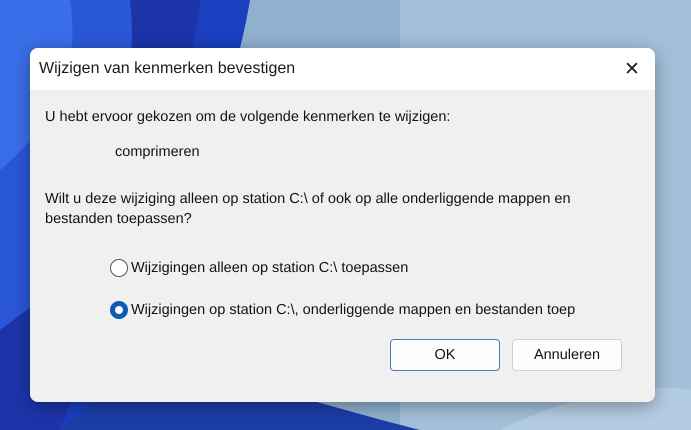 The width and height of the screenshot is (691, 430). What do you see at coordinates (308, 209) in the screenshot?
I see `question-text: Wilt u deze wijziging alleen op station C:\ of ook op alle onderliggende mappen en bestanden toepassen?` at bounding box center [308, 209].